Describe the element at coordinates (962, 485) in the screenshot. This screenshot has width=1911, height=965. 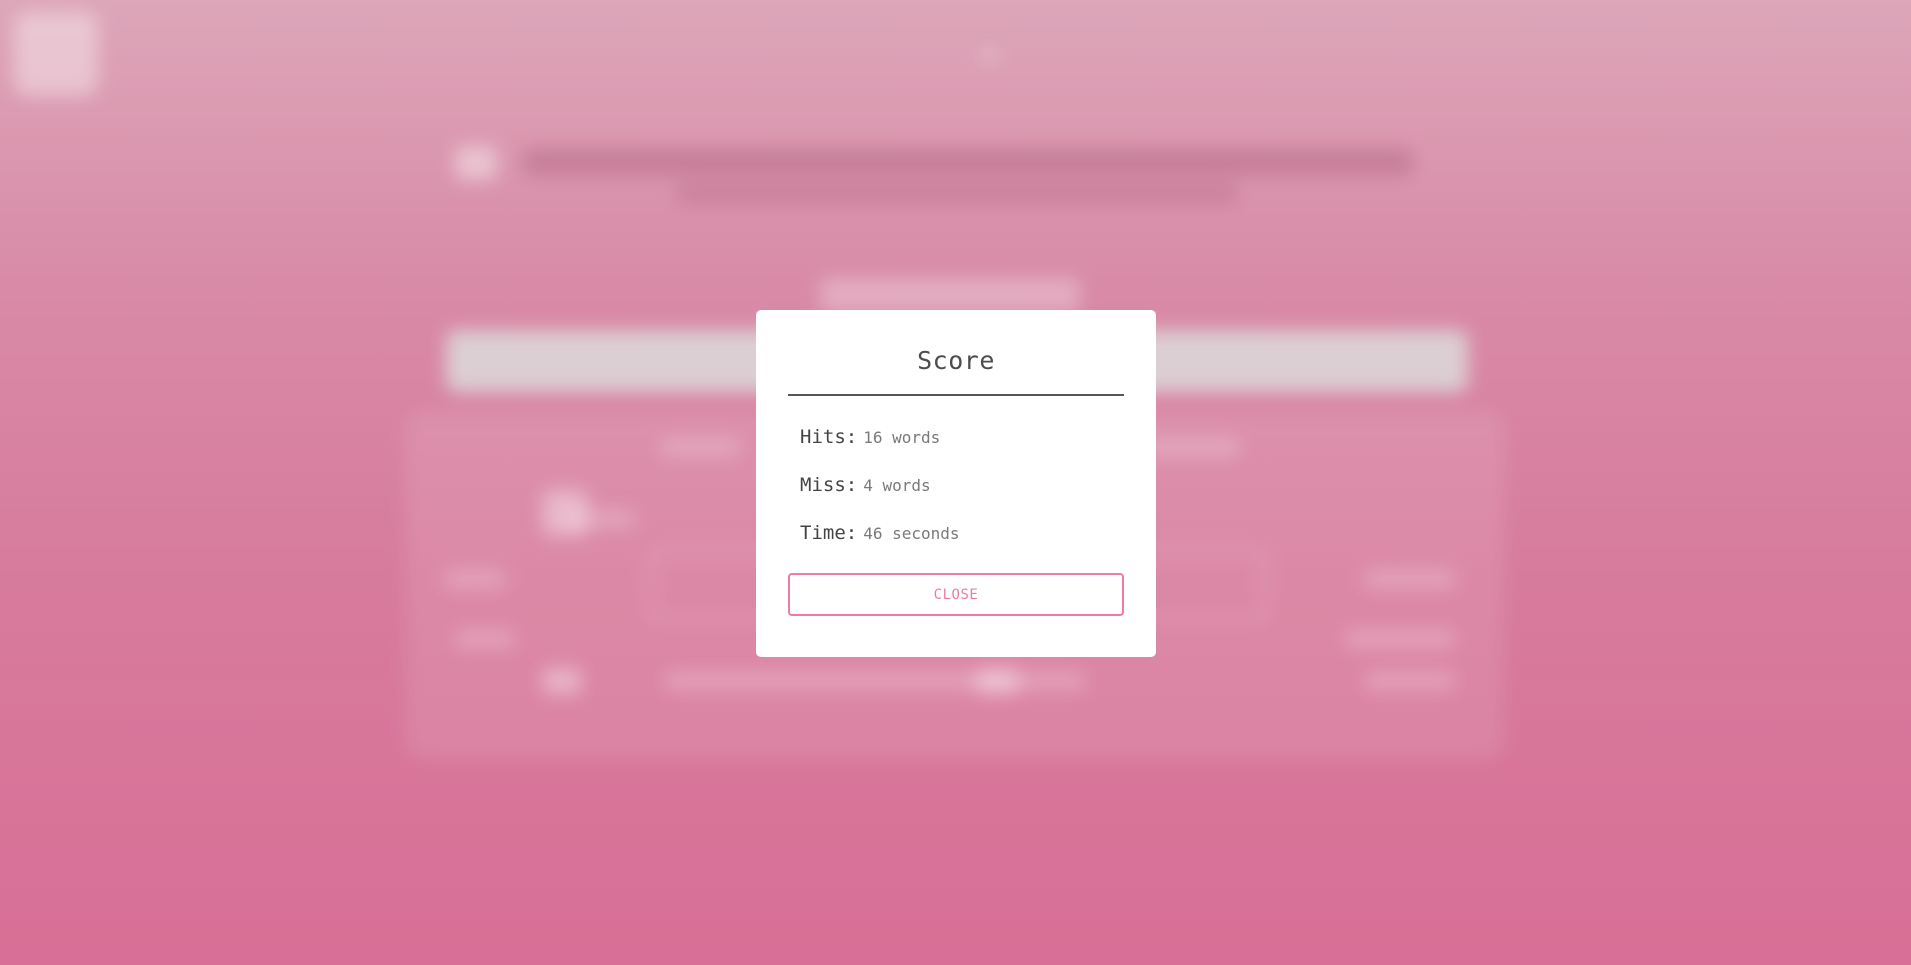
I see `miss-stat: Miss: 4 words` at that location.